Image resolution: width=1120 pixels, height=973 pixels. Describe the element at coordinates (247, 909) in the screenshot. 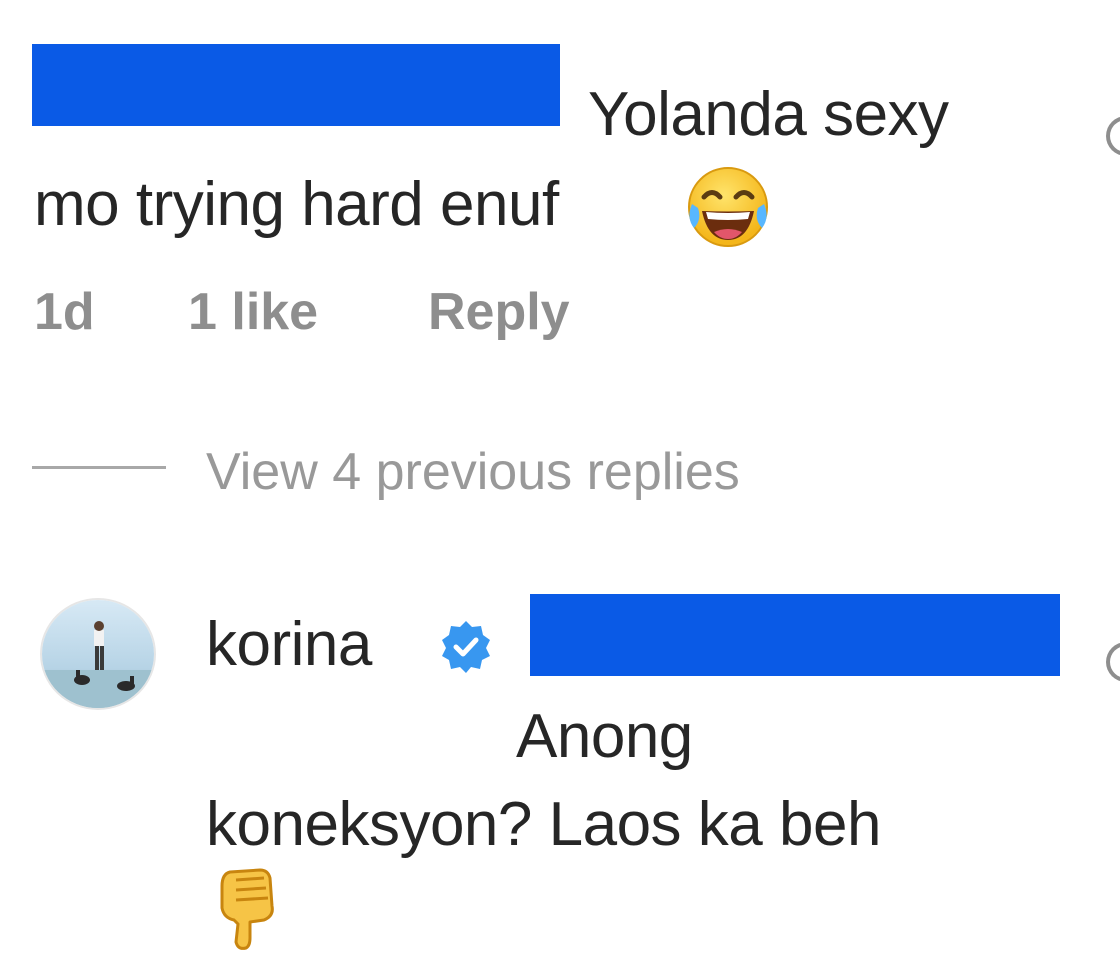

I see `thumbs-down-emoji` at that location.